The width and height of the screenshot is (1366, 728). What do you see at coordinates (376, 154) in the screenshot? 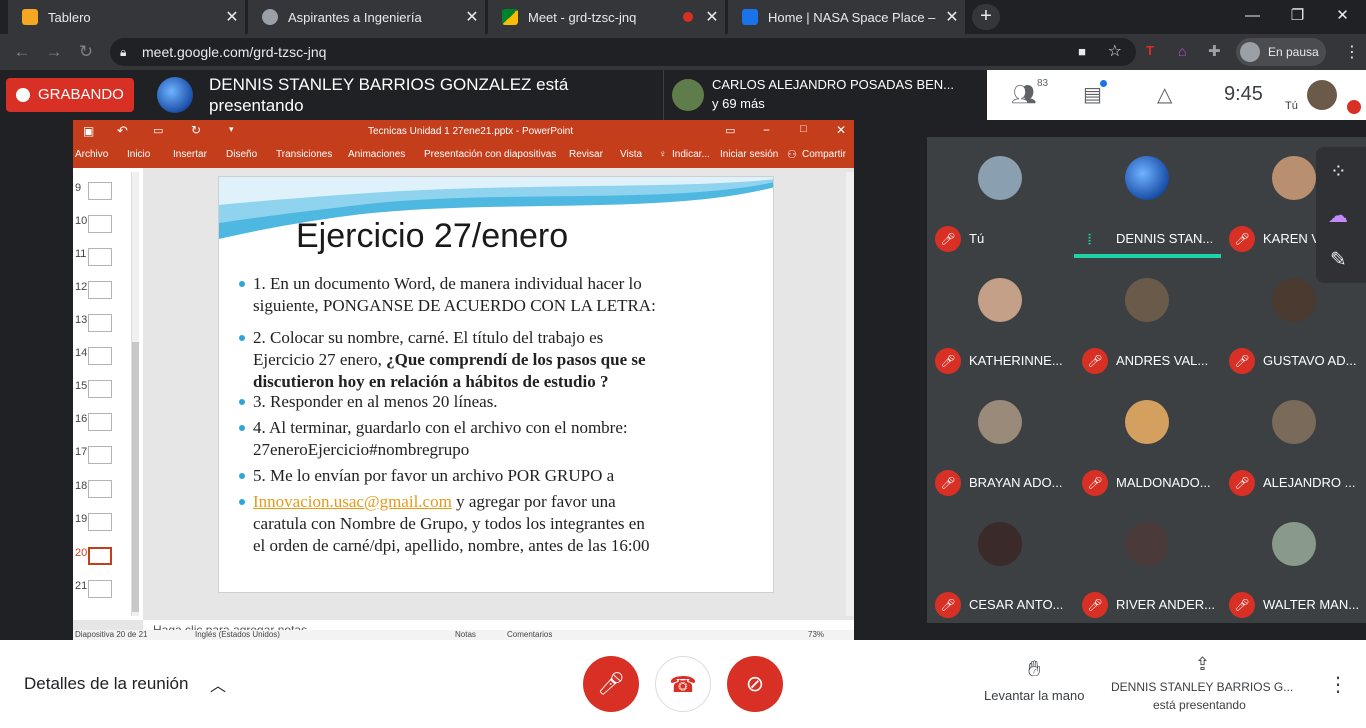
I see `tab-animaciones: Animaciones` at bounding box center [376, 154].